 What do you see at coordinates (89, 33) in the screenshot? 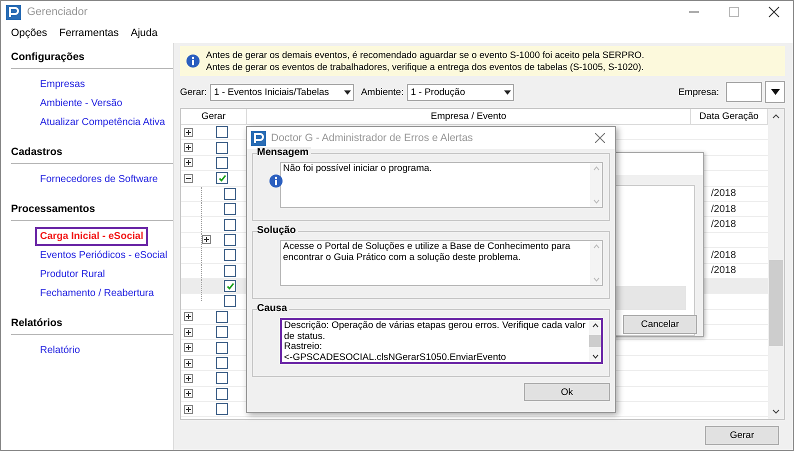
I see `menu-item: Ferramentas` at bounding box center [89, 33].